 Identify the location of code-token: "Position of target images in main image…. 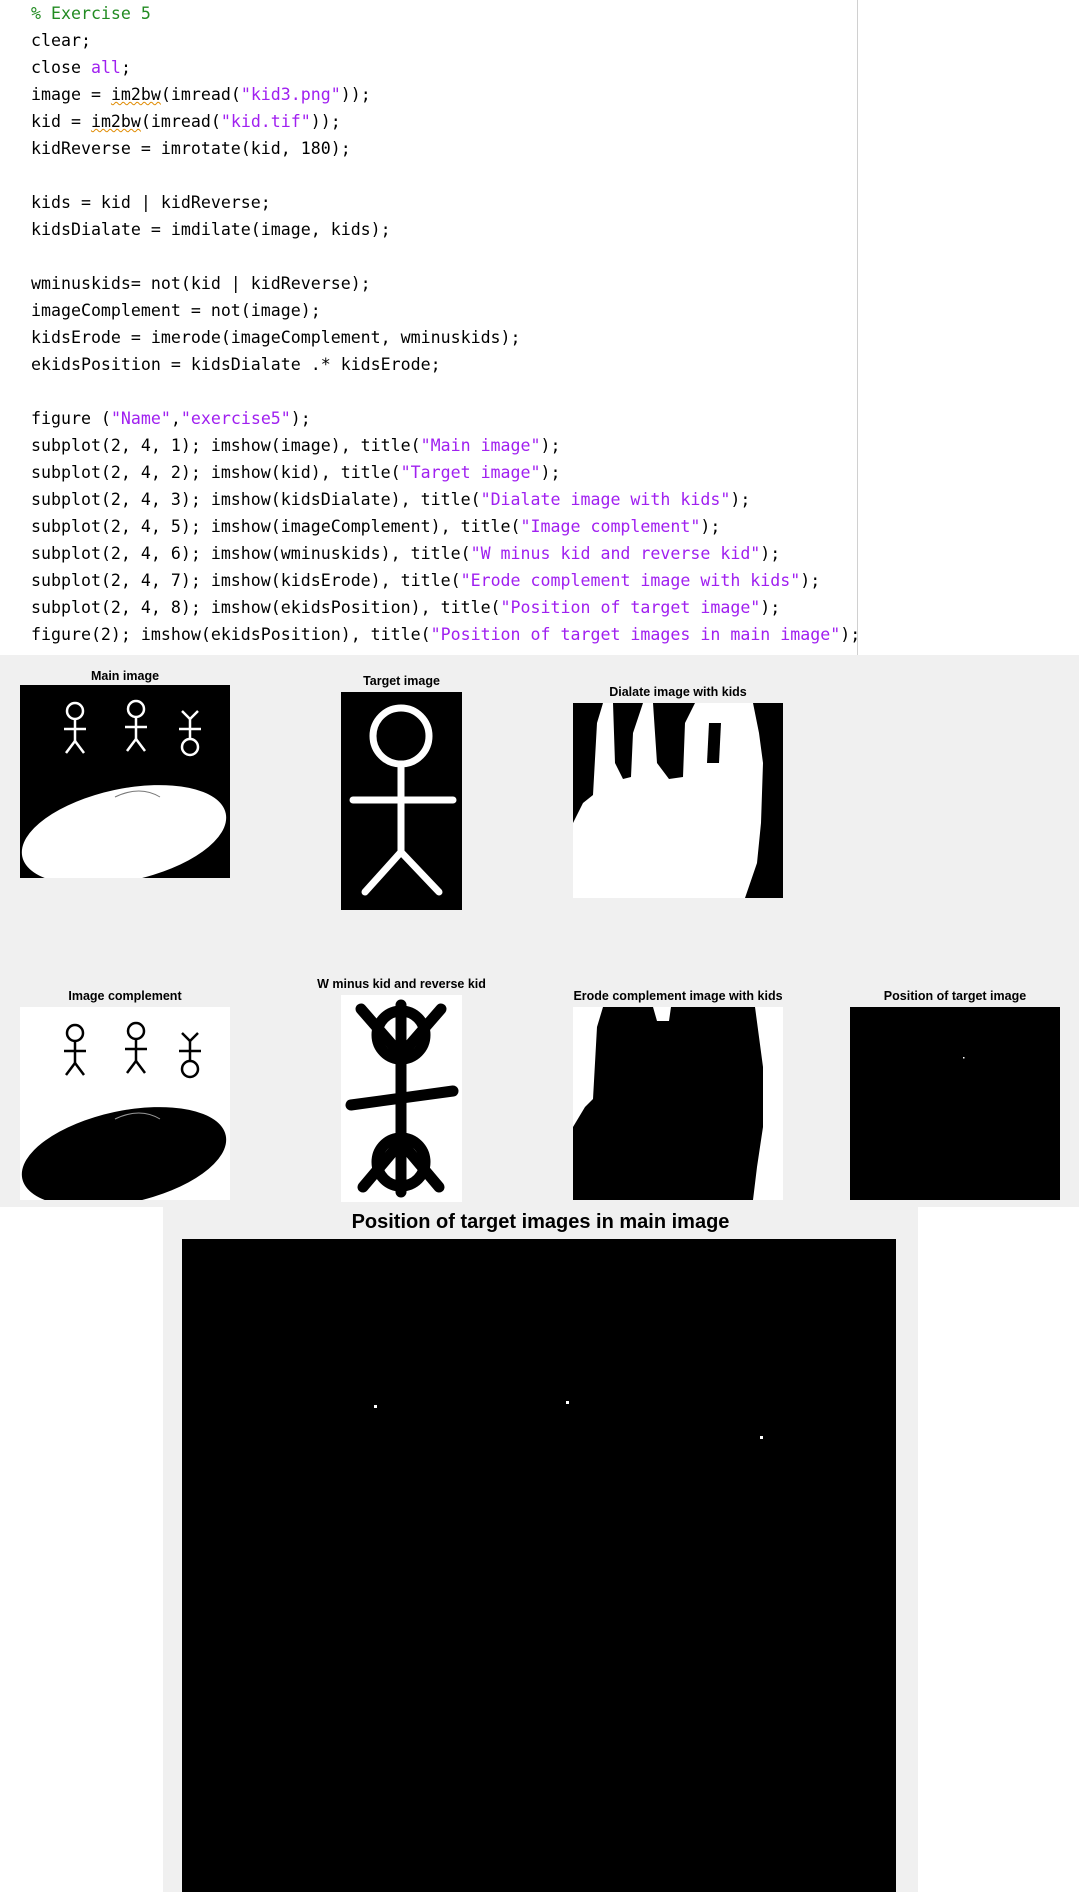
(635, 634).